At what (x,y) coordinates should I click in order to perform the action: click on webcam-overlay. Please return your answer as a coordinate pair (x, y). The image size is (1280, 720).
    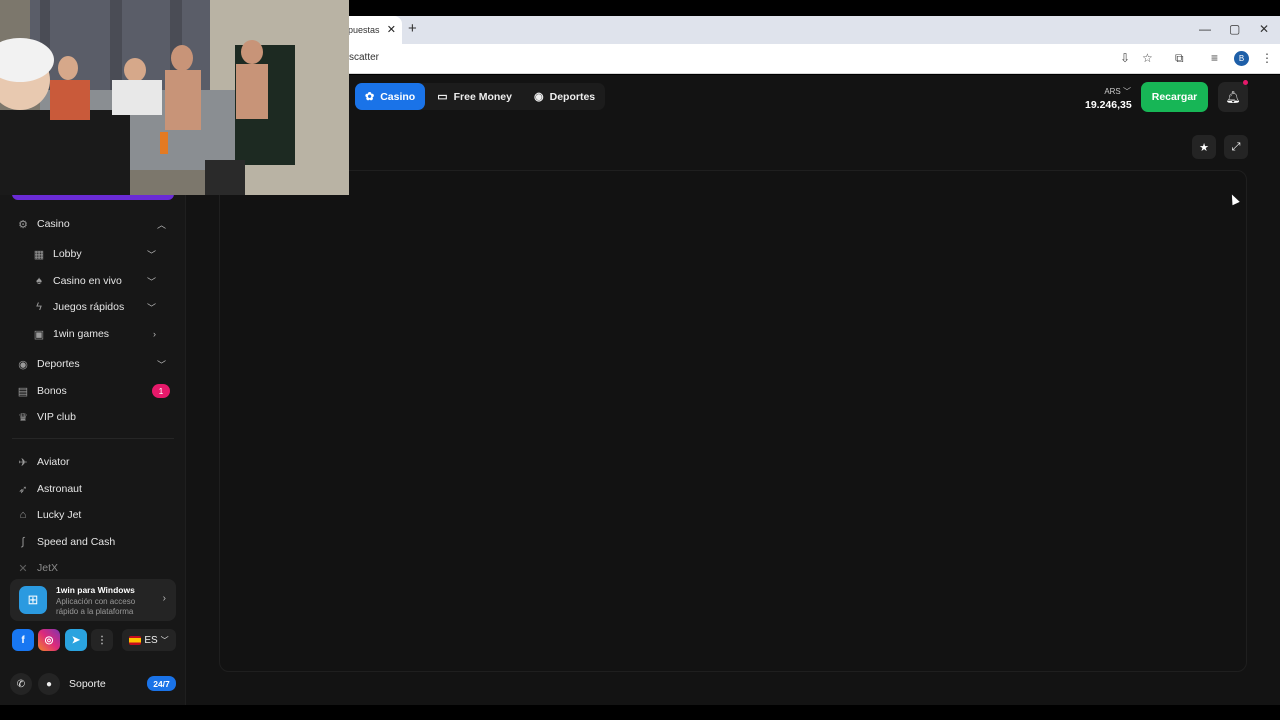
    Looking at the image, I should click on (174, 97).